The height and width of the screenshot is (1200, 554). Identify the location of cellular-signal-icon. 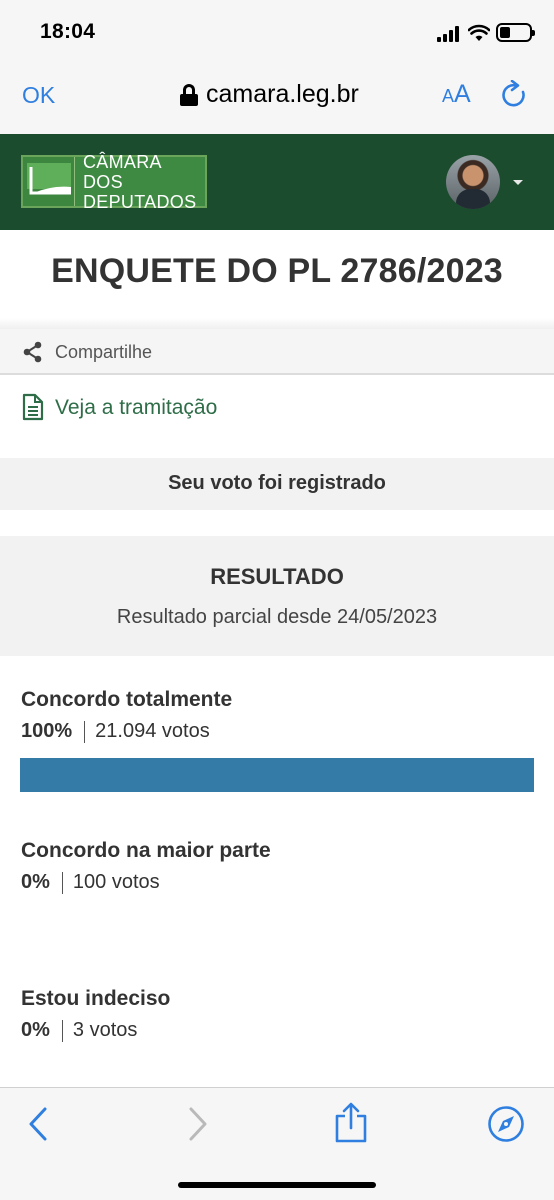
(449, 34).